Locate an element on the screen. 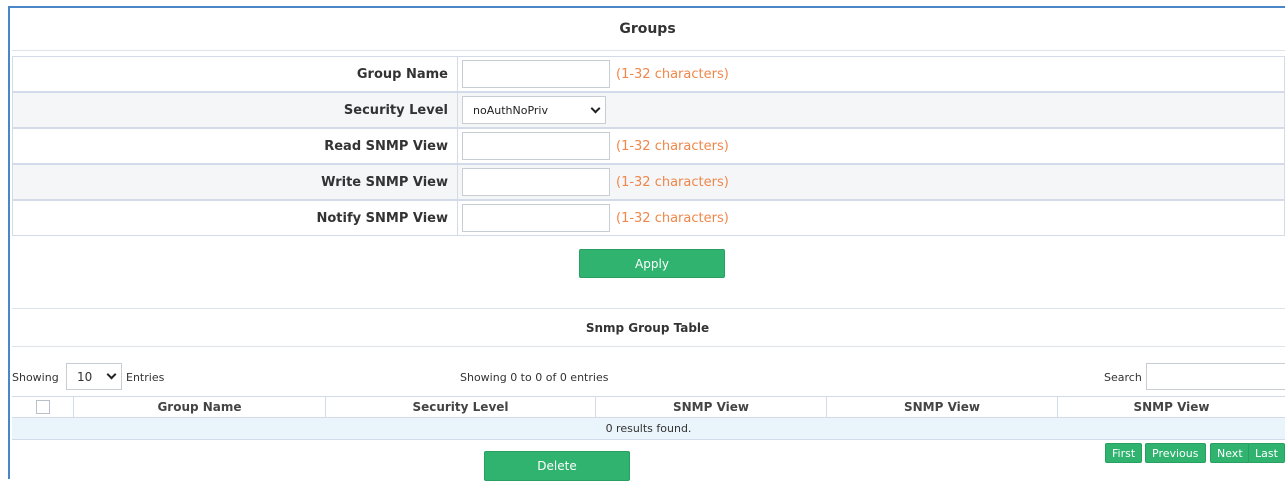 The width and height of the screenshot is (1285, 481). showing-label: Showing is located at coordinates (35, 377).